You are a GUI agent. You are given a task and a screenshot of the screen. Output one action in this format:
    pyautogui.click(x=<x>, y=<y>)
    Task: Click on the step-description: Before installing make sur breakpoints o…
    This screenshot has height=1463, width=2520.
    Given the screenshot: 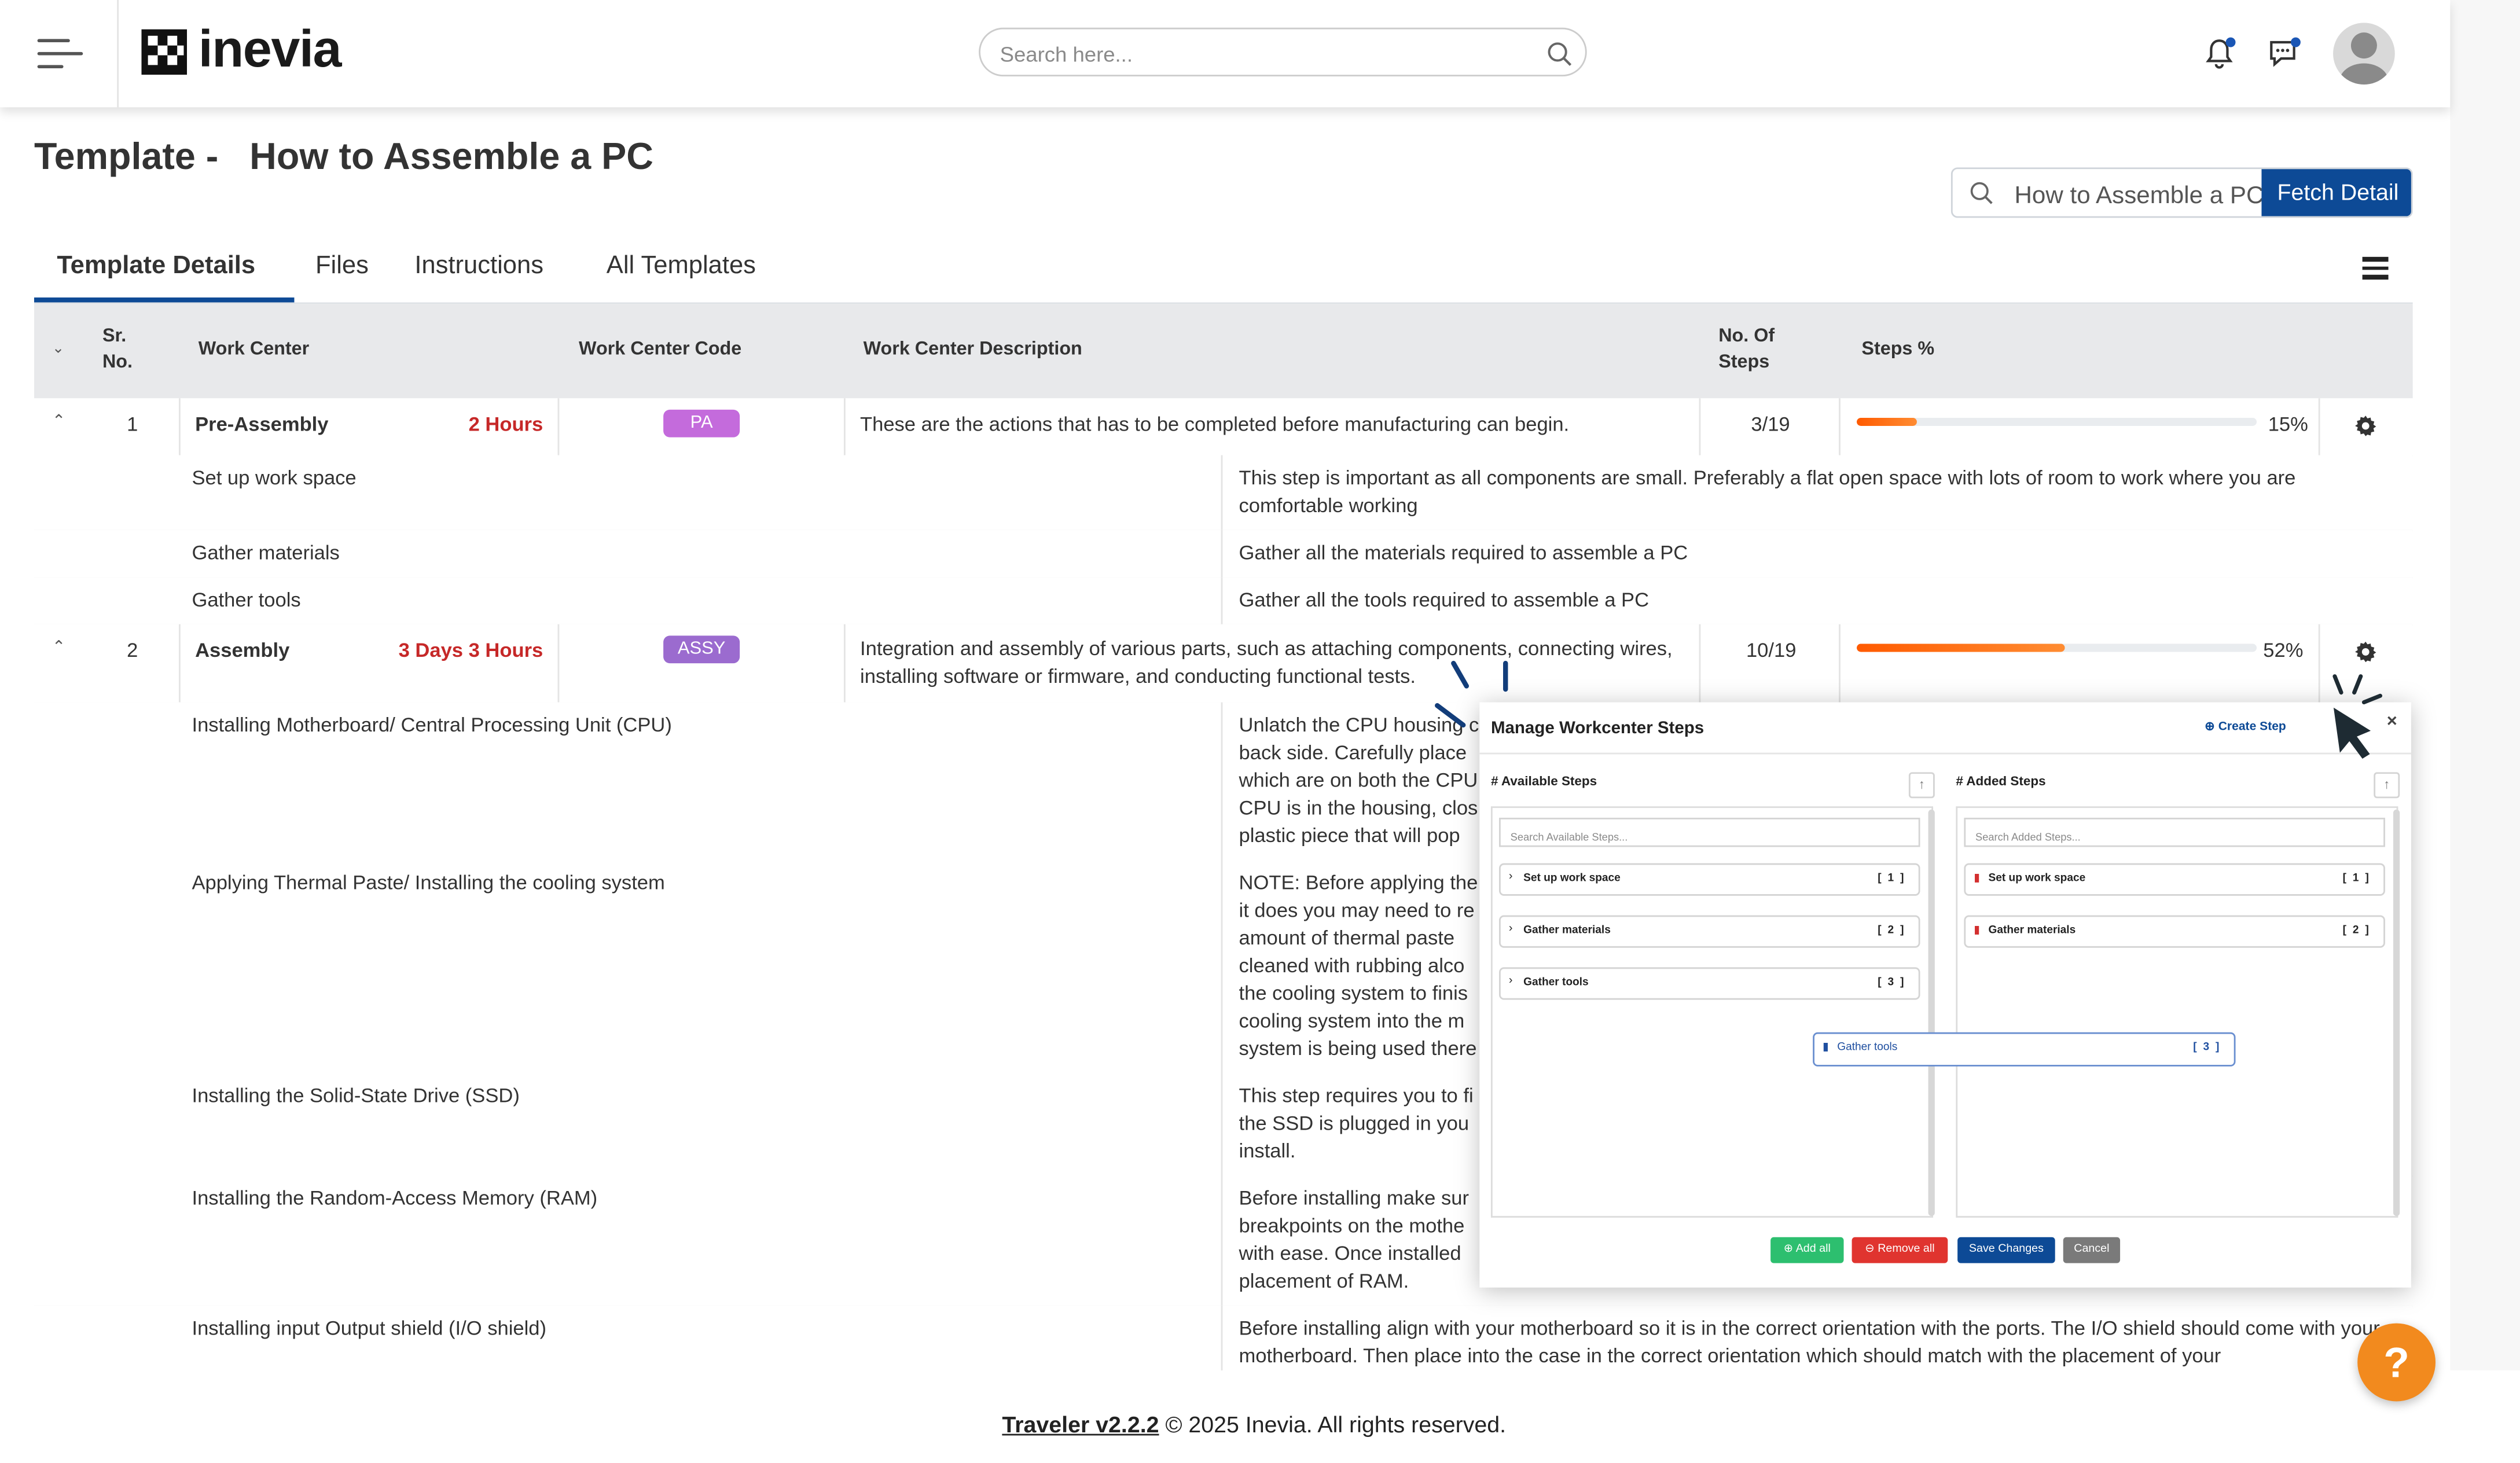 What is the action you would take?
    pyautogui.click(x=1354, y=1239)
    